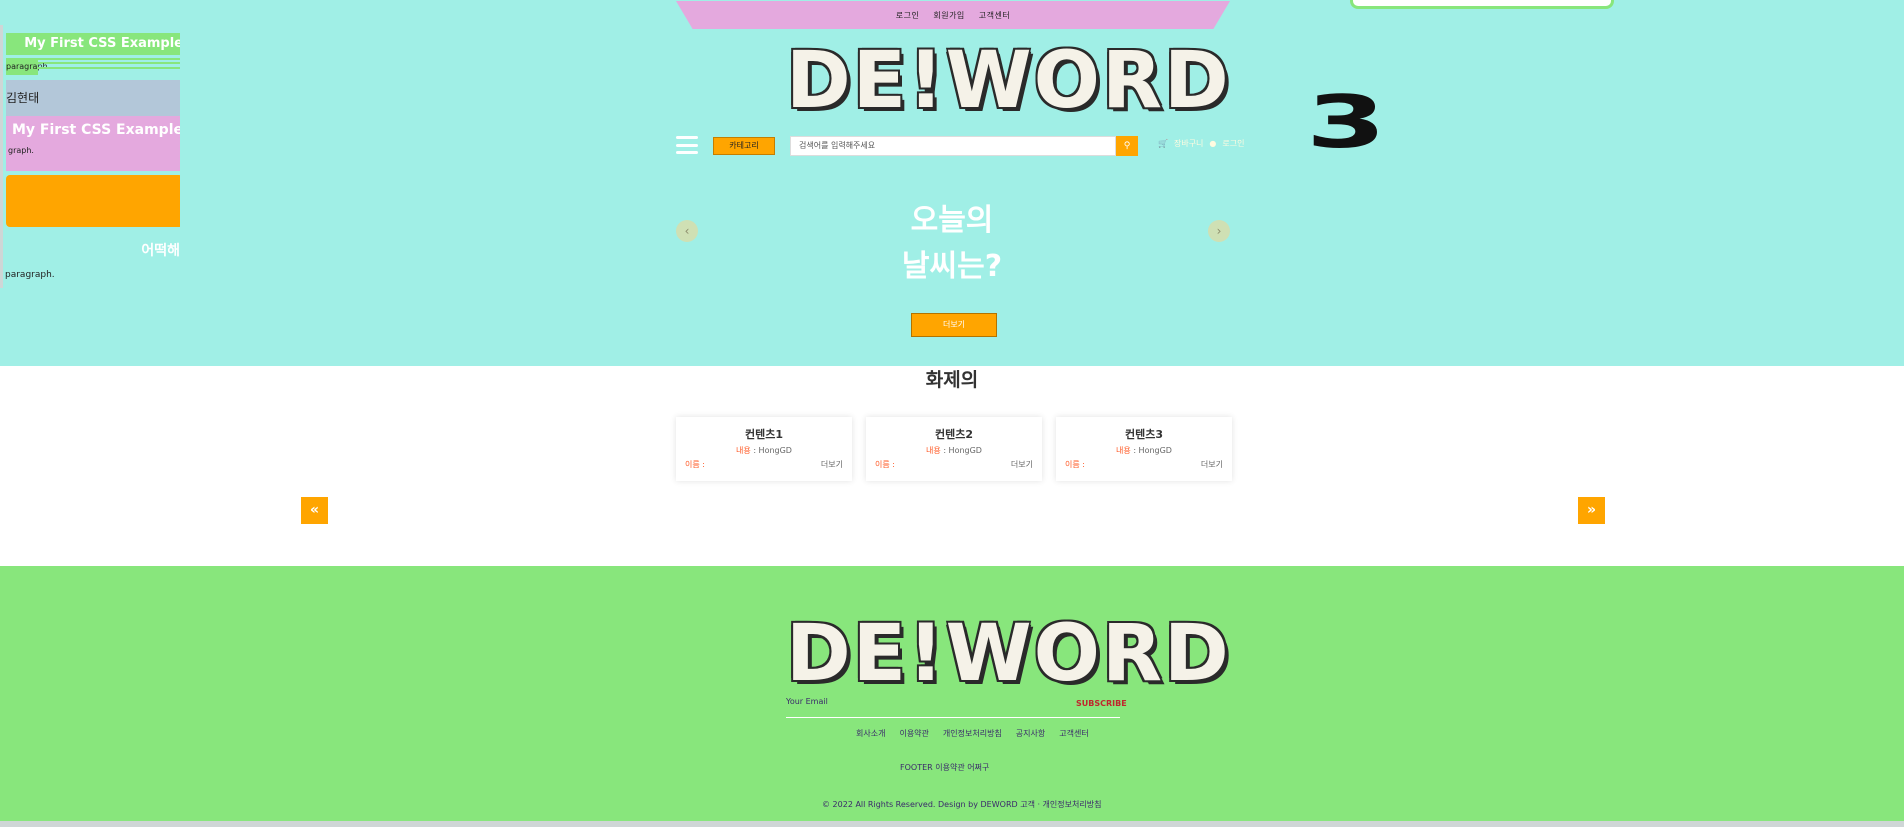 The height and width of the screenshot is (827, 1904). Describe the element at coordinates (807, 702) in the screenshot. I see `email-input: Your Email` at that location.